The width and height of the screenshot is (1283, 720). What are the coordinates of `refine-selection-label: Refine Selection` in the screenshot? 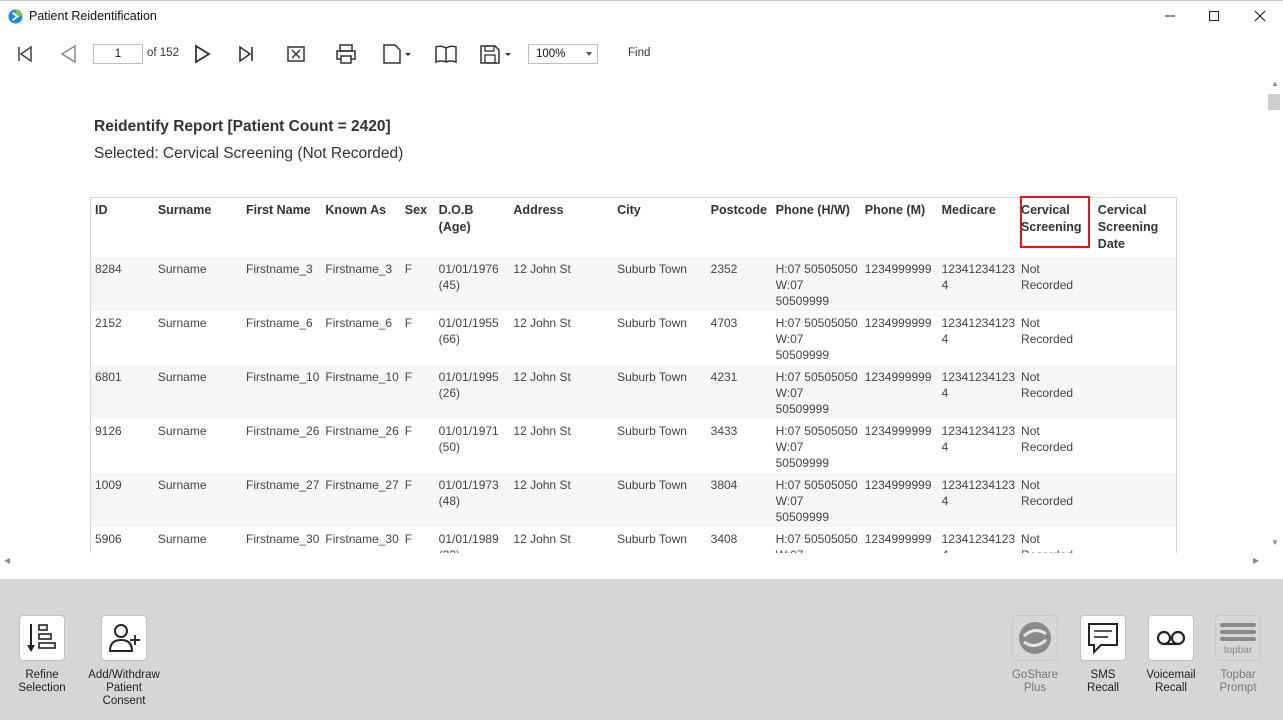 It's located at (42, 681).